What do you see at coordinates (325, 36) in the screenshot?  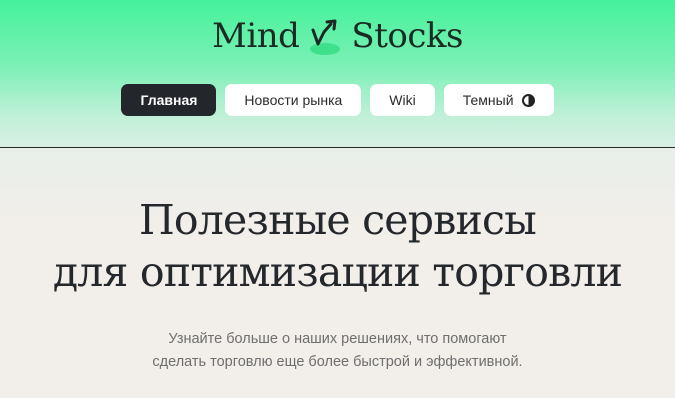 I see `rising-arrow-icon` at bounding box center [325, 36].